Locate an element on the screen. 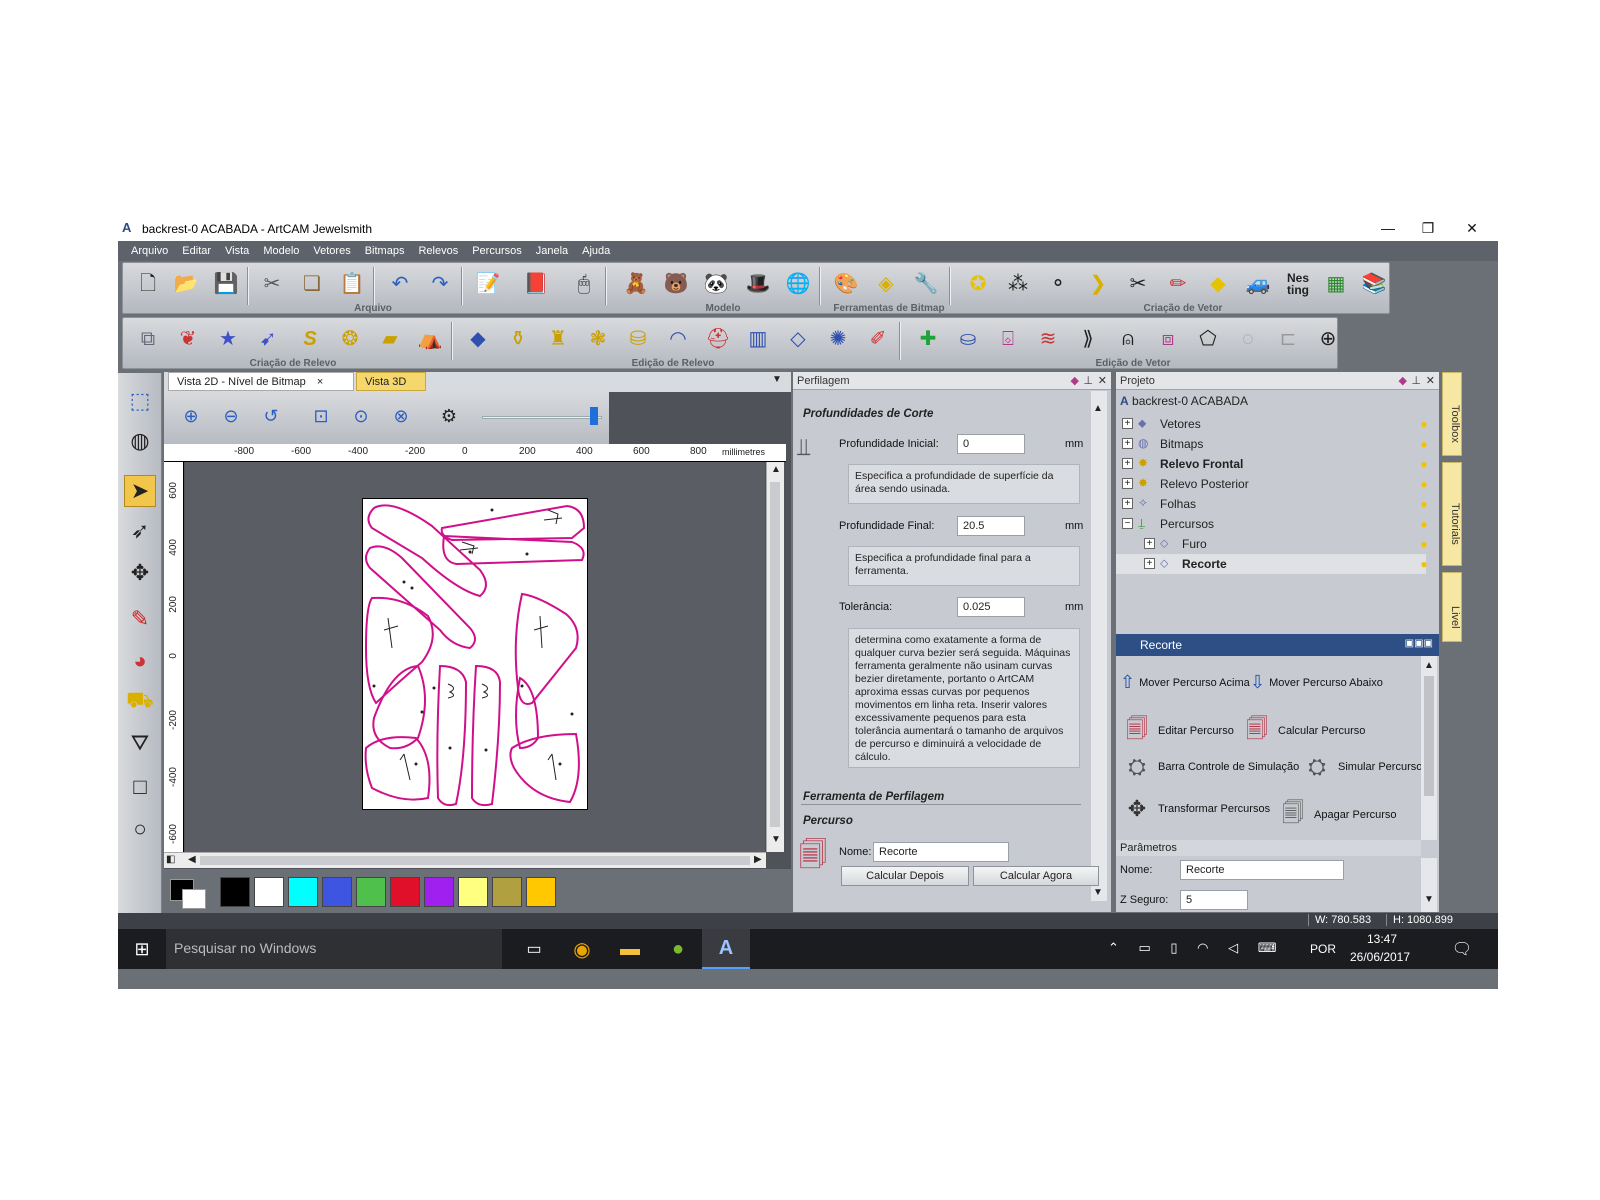 This screenshot has width=1600, height=1200. vector-text-icon: 🚙 is located at coordinates (1258, 284).